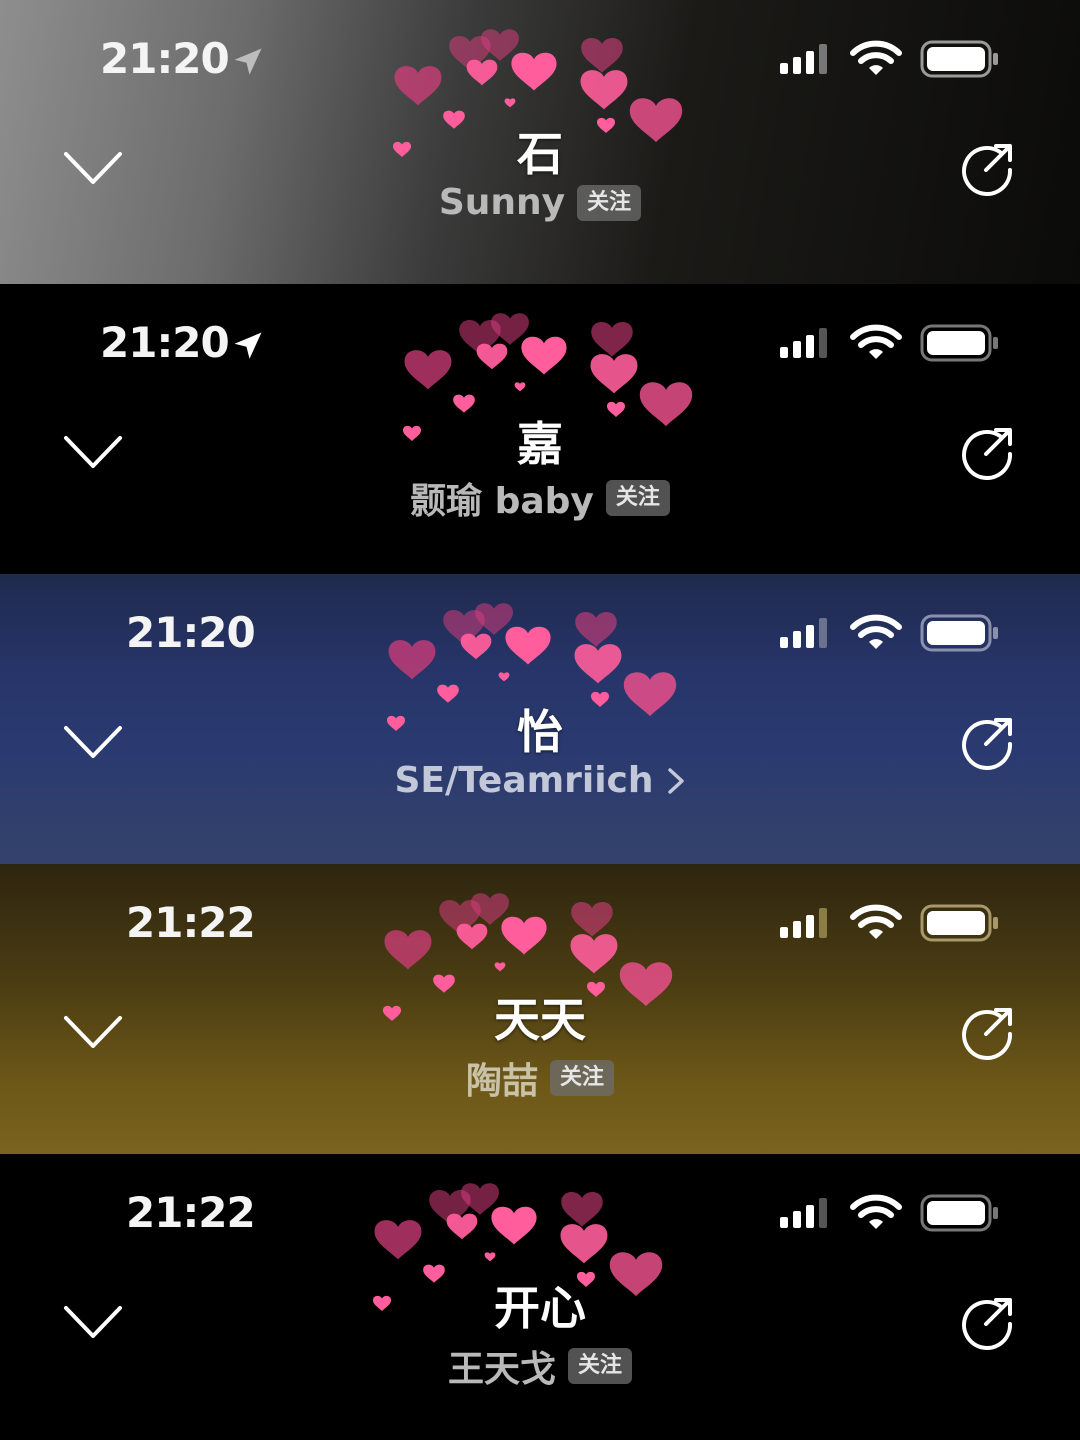 The width and height of the screenshot is (1080, 1440). I want to click on artist-row: 陶喆 关注, so click(540, 1078).